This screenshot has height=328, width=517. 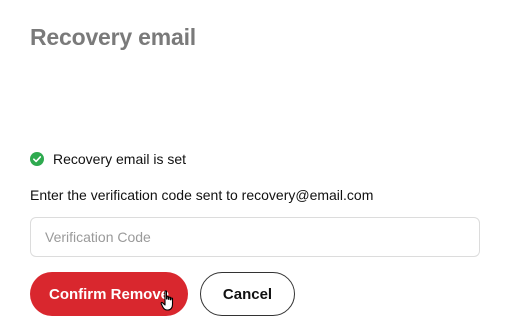 I want to click on check-circle-icon, so click(x=37, y=159).